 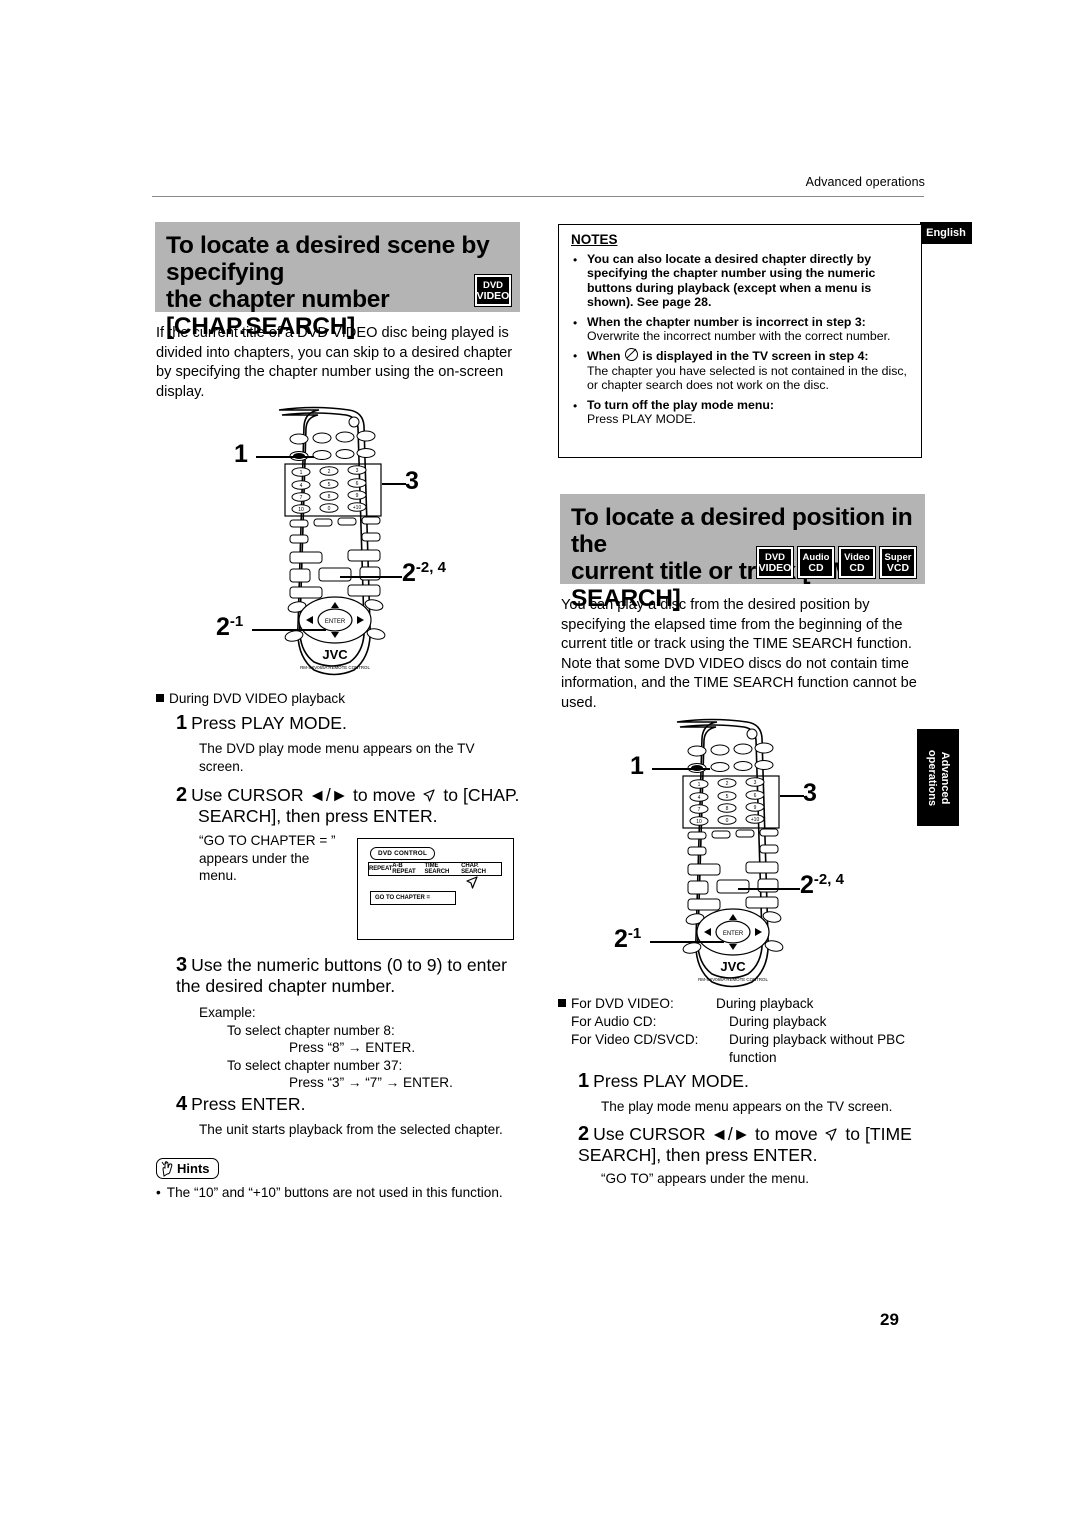 I want to click on osd-menu-title: DVD CONTROL, so click(x=403, y=853).